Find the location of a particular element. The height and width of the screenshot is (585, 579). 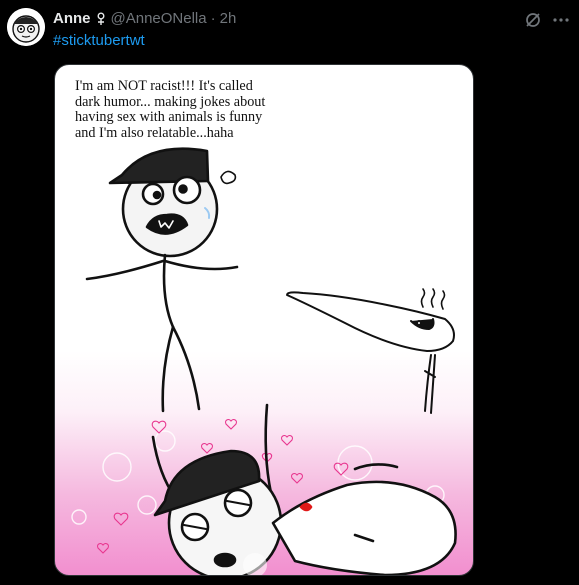

avatar-face-icon is located at coordinates (26, 27).